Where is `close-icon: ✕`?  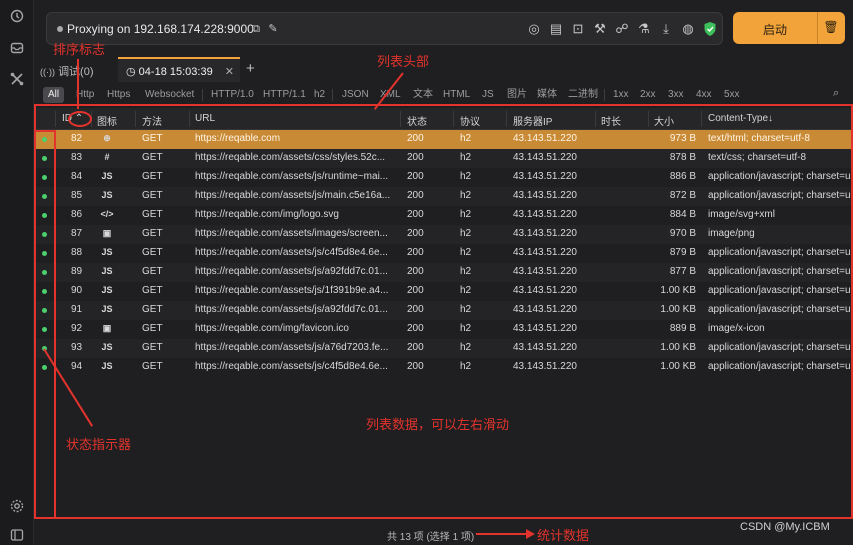
close-icon: ✕ is located at coordinates (229, 71).